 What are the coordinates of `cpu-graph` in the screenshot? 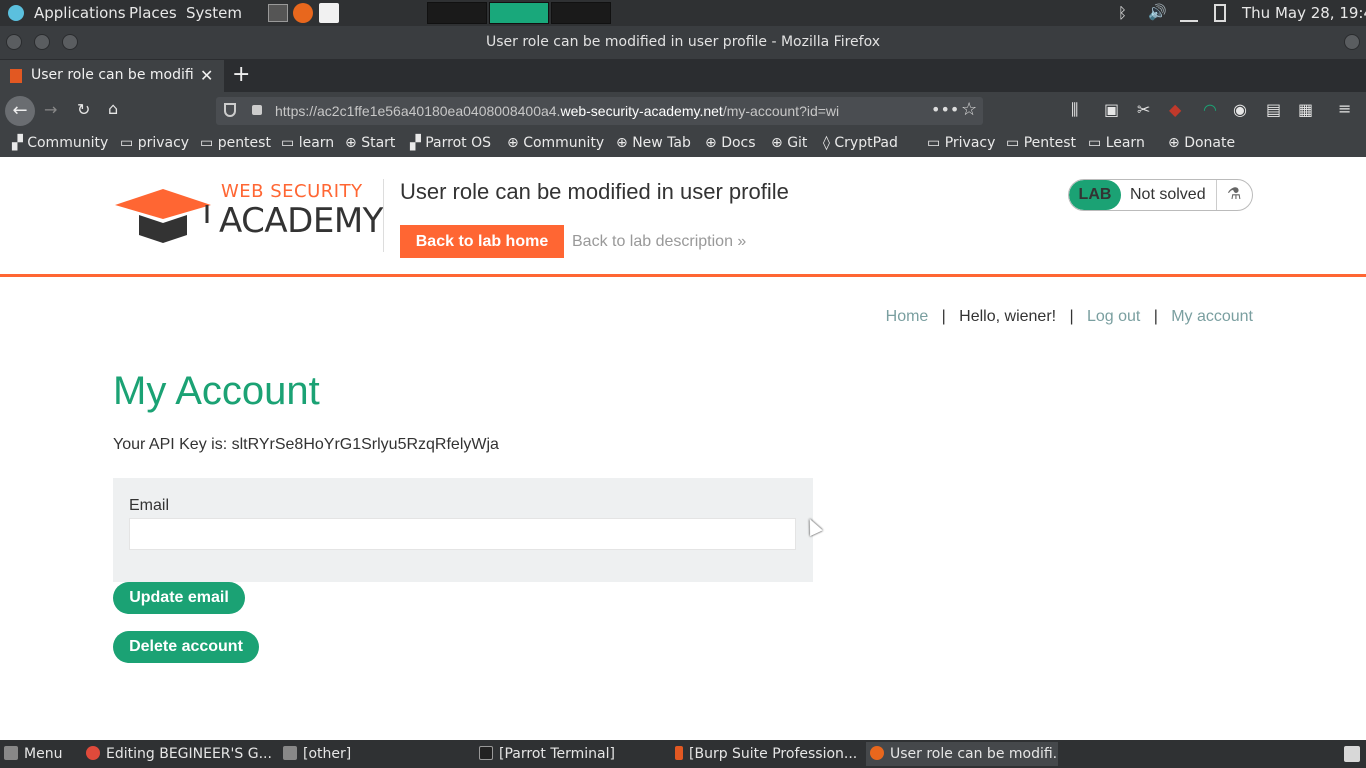 It's located at (457, 13).